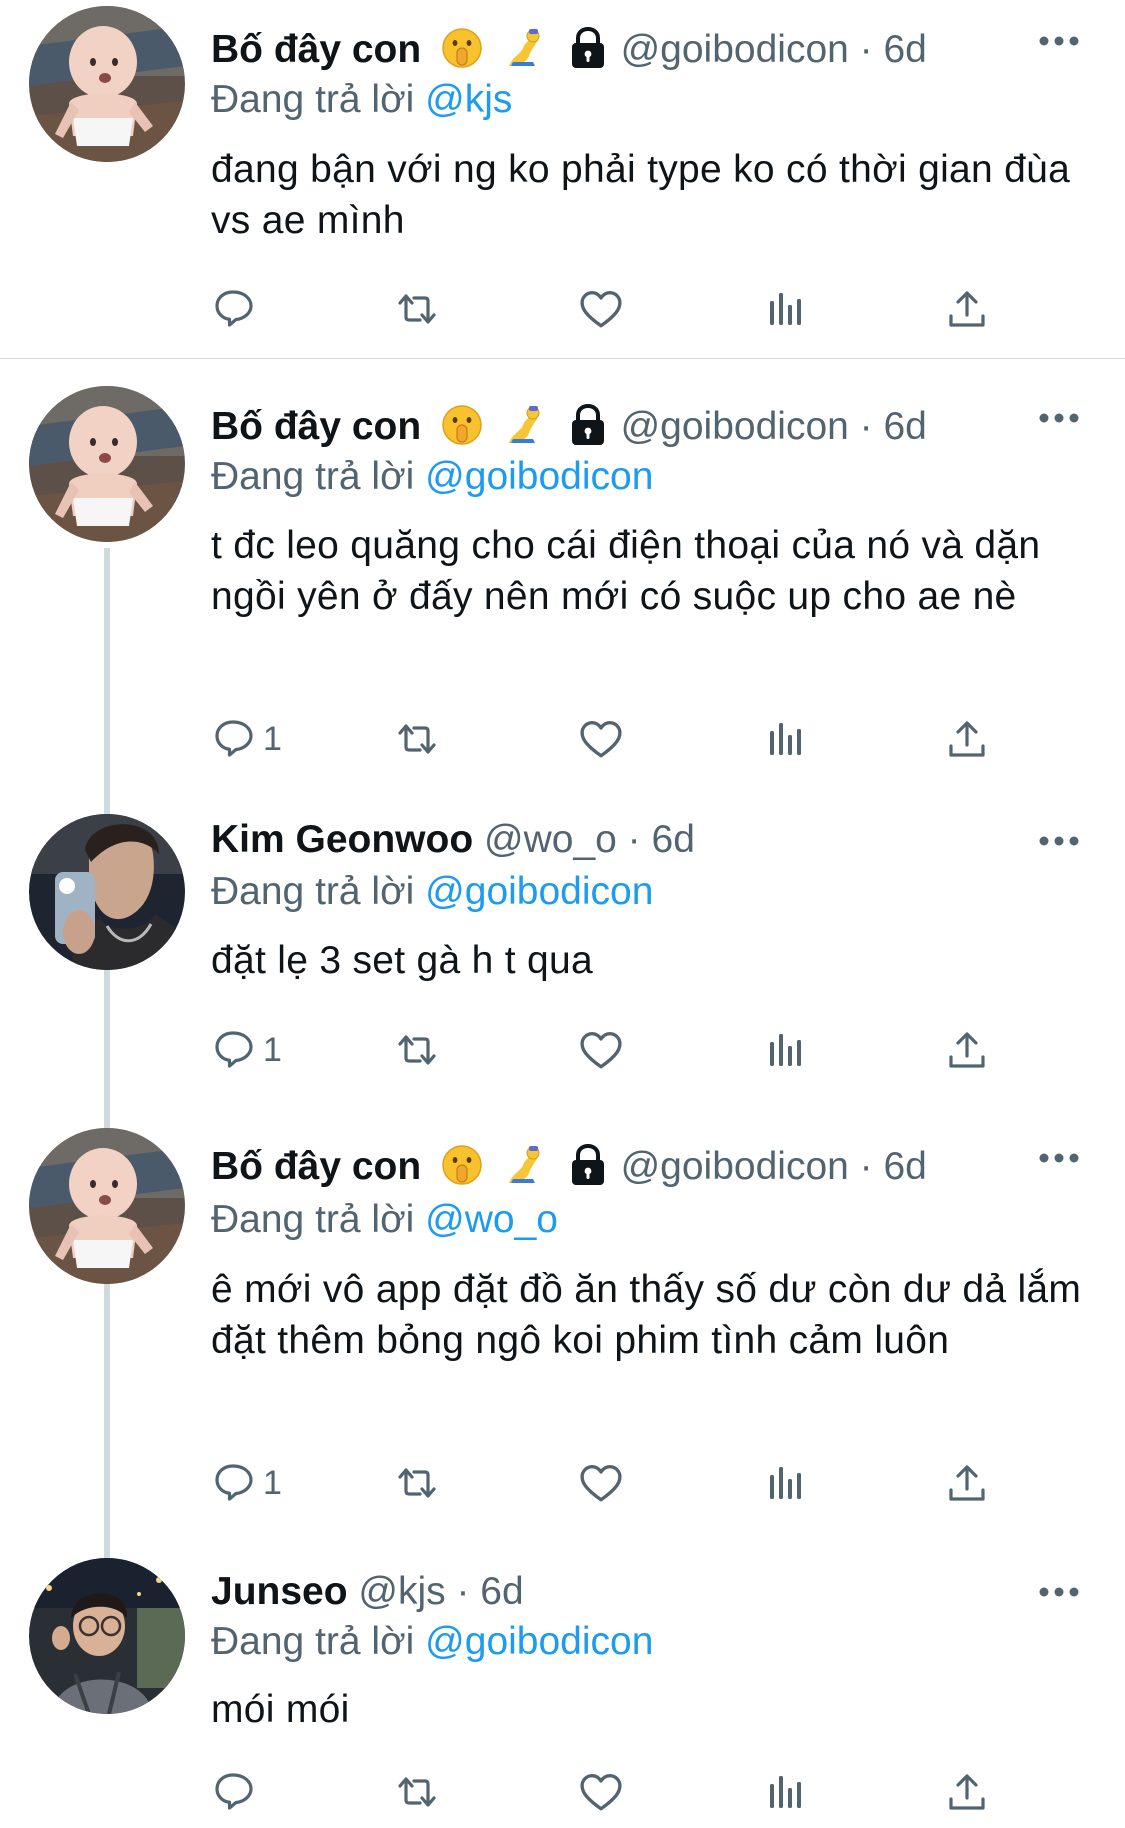  What do you see at coordinates (562, 358) in the screenshot?
I see `divider` at bounding box center [562, 358].